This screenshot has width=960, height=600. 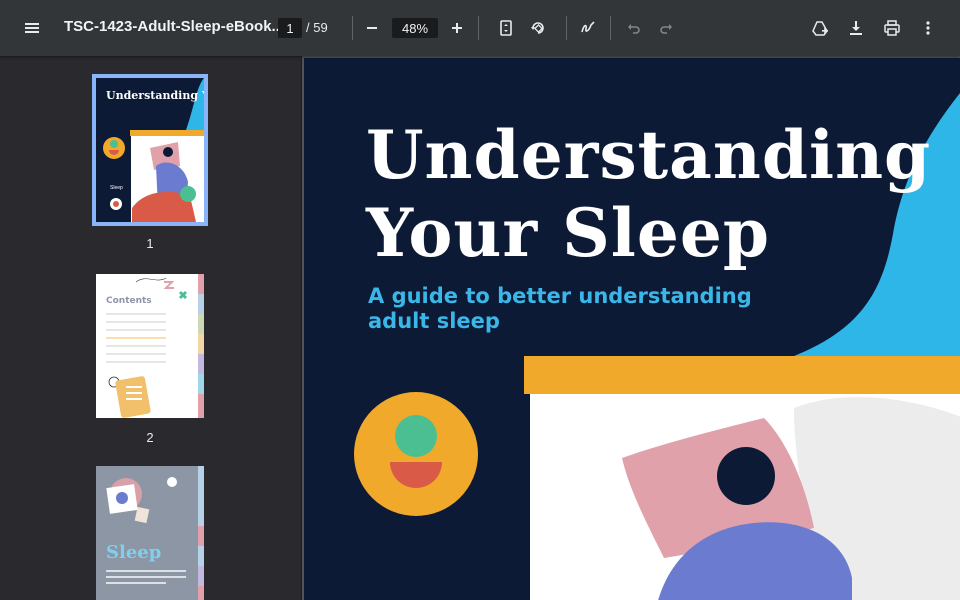 What do you see at coordinates (150, 437) in the screenshot?
I see `page-number-label: 2` at bounding box center [150, 437].